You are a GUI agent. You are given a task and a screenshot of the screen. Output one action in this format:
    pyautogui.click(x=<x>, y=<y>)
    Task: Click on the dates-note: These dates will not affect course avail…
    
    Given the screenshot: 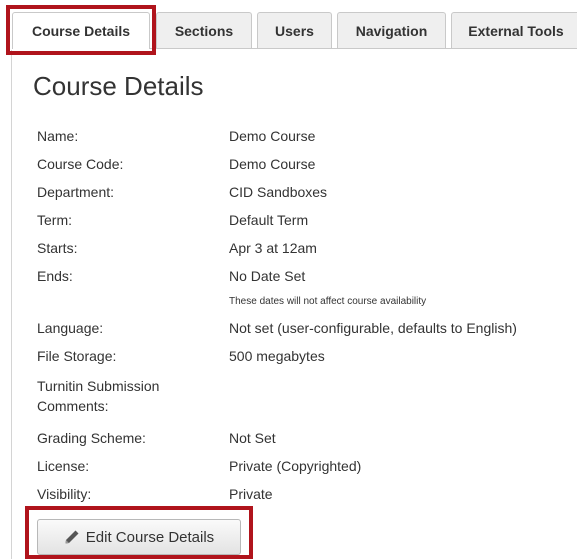 What is the action you would take?
    pyautogui.click(x=328, y=301)
    